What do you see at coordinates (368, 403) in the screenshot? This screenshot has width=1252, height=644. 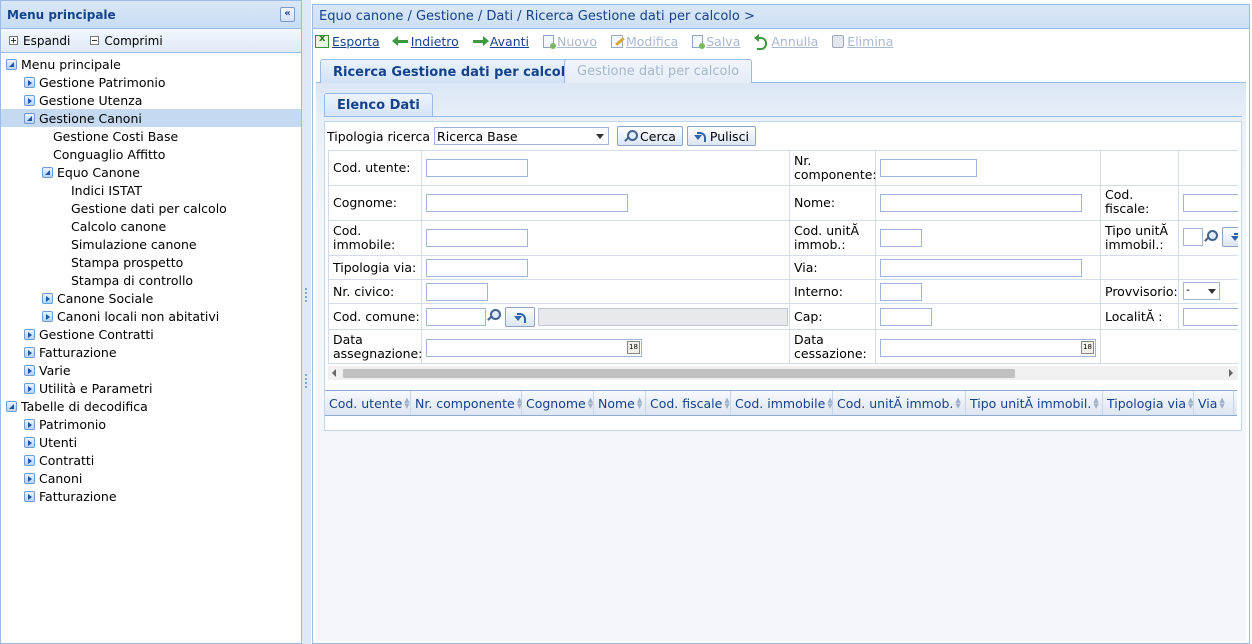 I see `grid-column-header: Cod. utente ▲ ▼` at bounding box center [368, 403].